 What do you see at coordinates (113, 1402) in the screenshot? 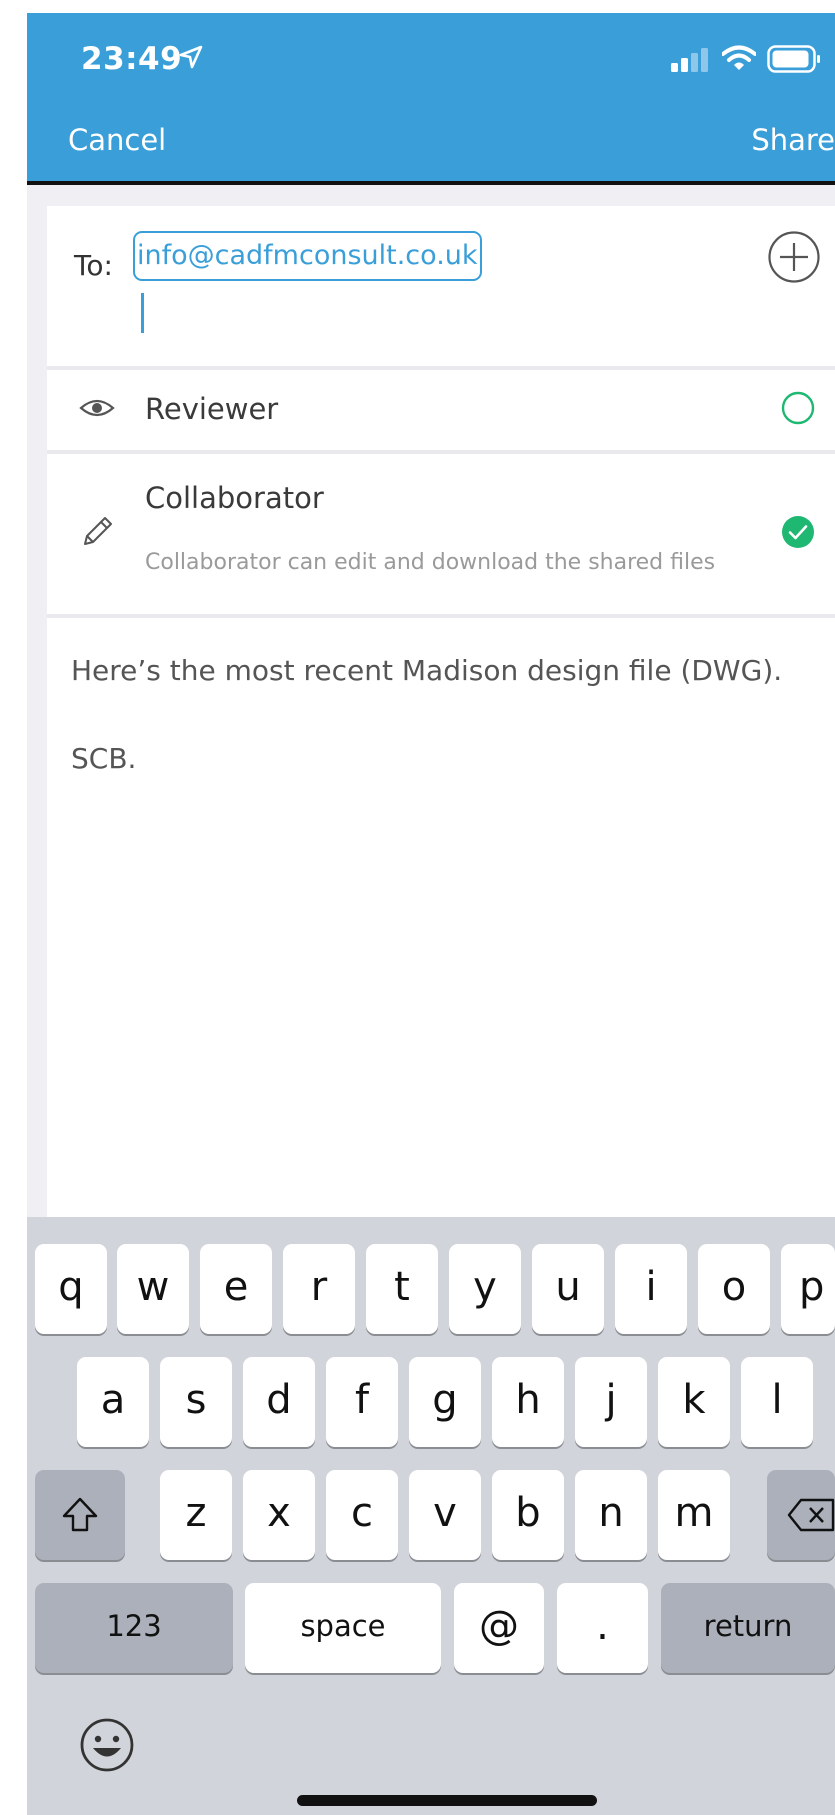
I see `key-a: a` at bounding box center [113, 1402].